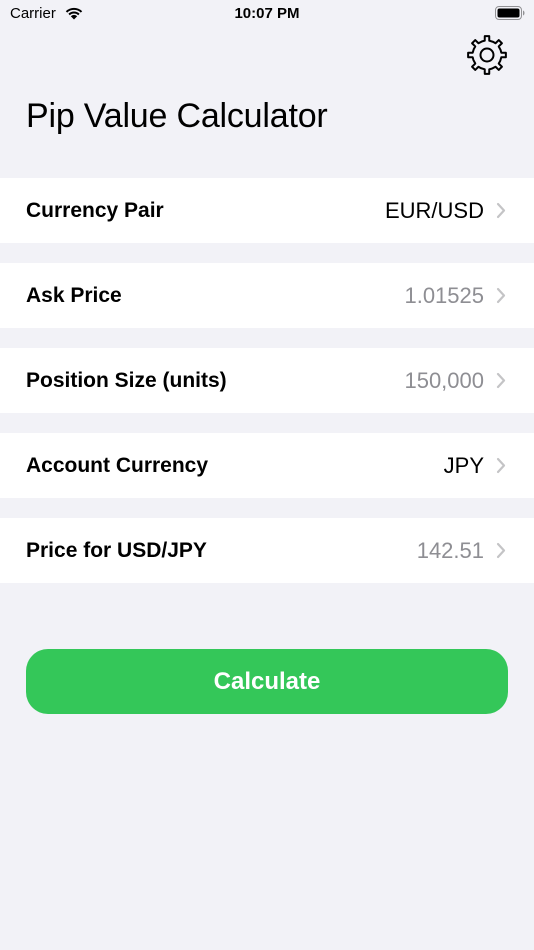  Describe the element at coordinates (434, 210) in the screenshot. I see `row-value: EUR/USD` at that location.